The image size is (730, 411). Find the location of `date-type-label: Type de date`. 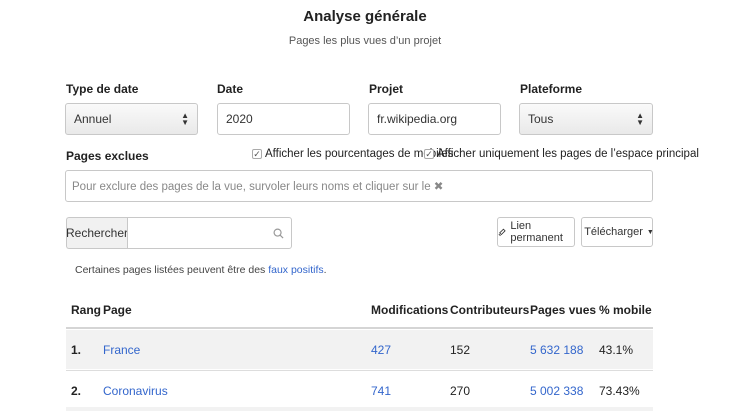

date-type-label: Type de date is located at coordinates (102, 89).